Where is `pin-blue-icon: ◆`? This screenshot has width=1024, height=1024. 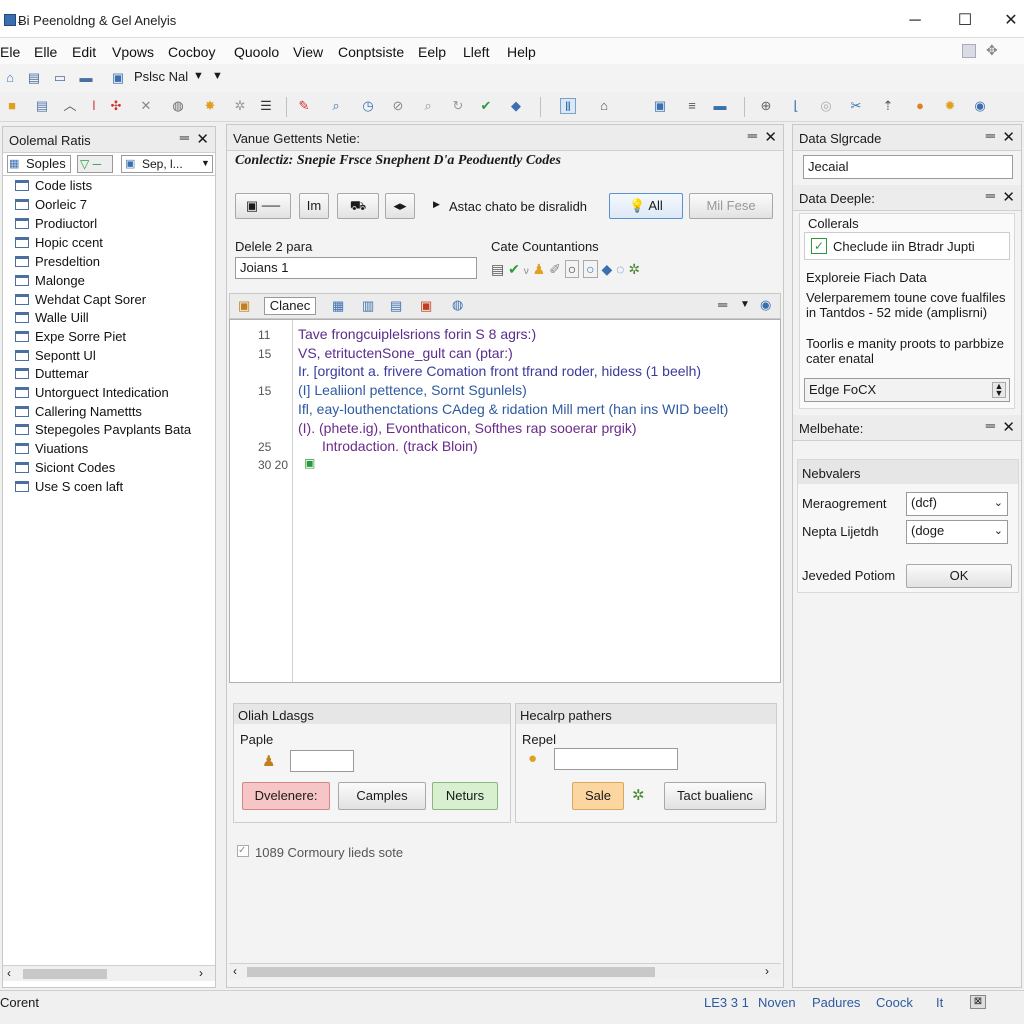
pin-blue-icon: ◆ is located at coordinates (516, 106).